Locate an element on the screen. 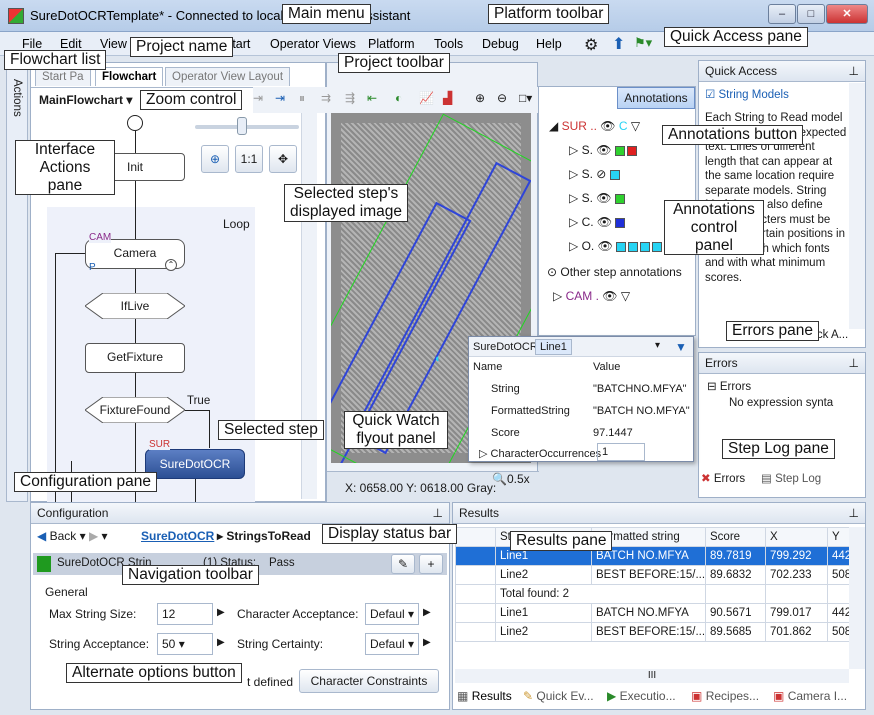 The width and height of the screenshot is (874, 715). other-step-annotations: ⊙ Other step annotations is located at coordinates (614, 272).